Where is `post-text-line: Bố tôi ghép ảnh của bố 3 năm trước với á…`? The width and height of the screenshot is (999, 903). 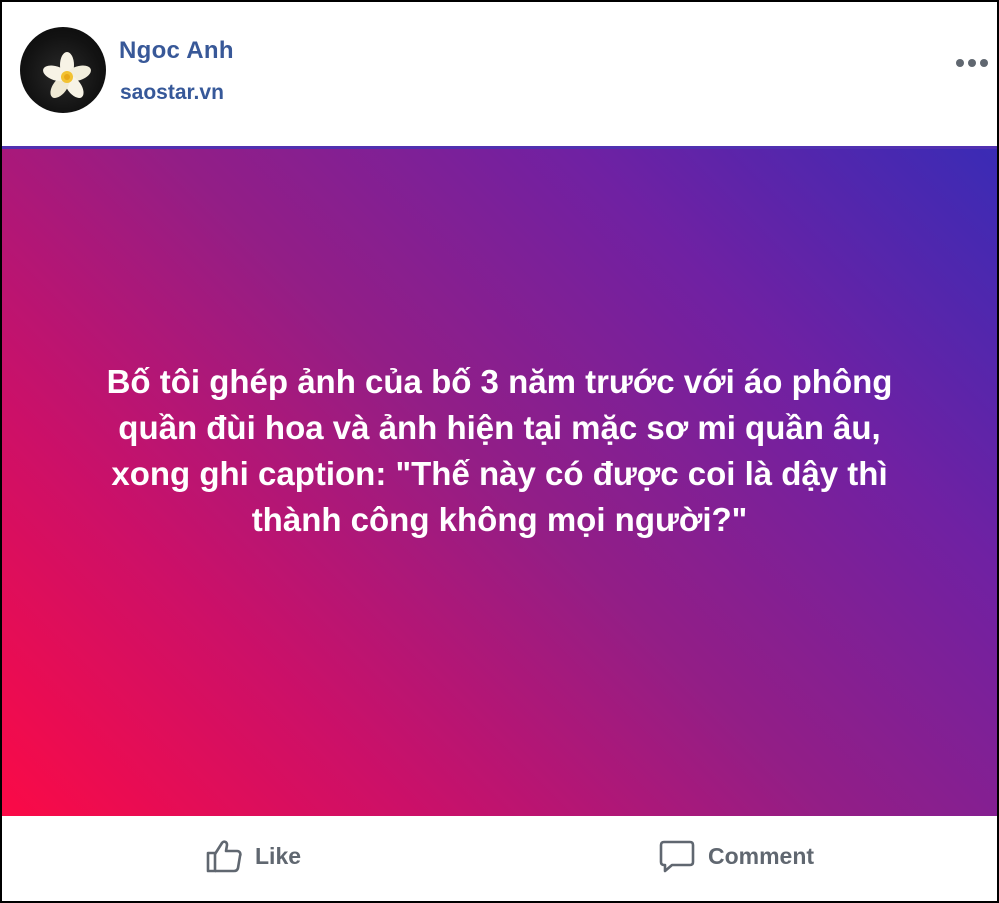 post-text-line: Bố tôi ghép ảnh của bố 3 năm trước với á… is located at coordinates (499, 381).